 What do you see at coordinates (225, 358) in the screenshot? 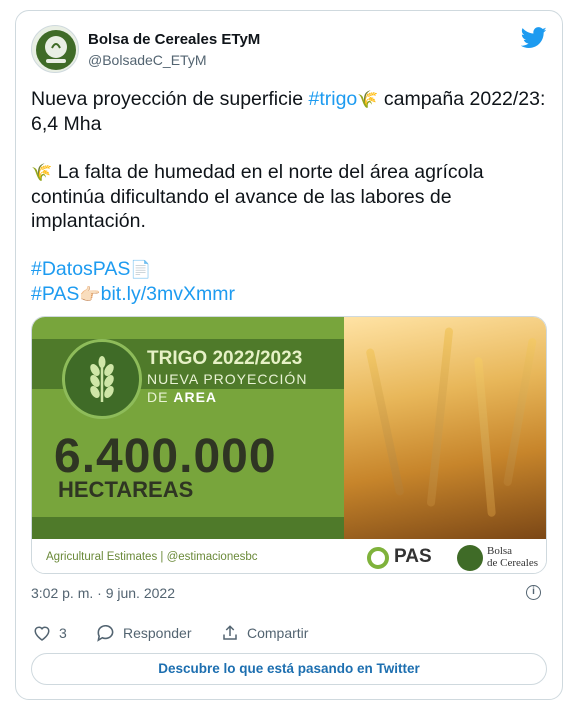
I see `infographic-title: TRIGO 2022/2023` at bounding box center [225, 358].